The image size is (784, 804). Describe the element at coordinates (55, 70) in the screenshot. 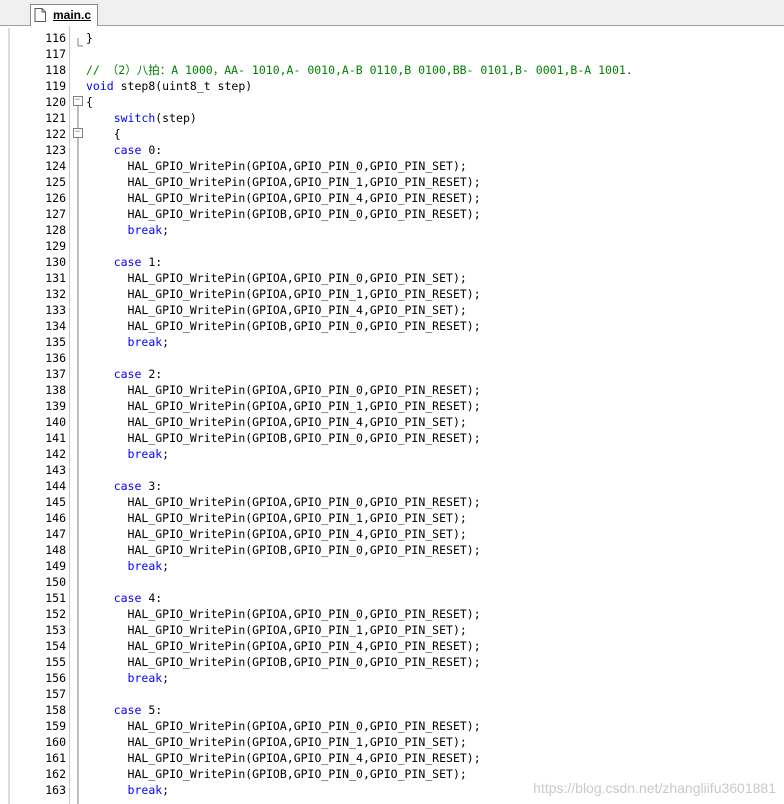

I see `line-number: 118` at that location.